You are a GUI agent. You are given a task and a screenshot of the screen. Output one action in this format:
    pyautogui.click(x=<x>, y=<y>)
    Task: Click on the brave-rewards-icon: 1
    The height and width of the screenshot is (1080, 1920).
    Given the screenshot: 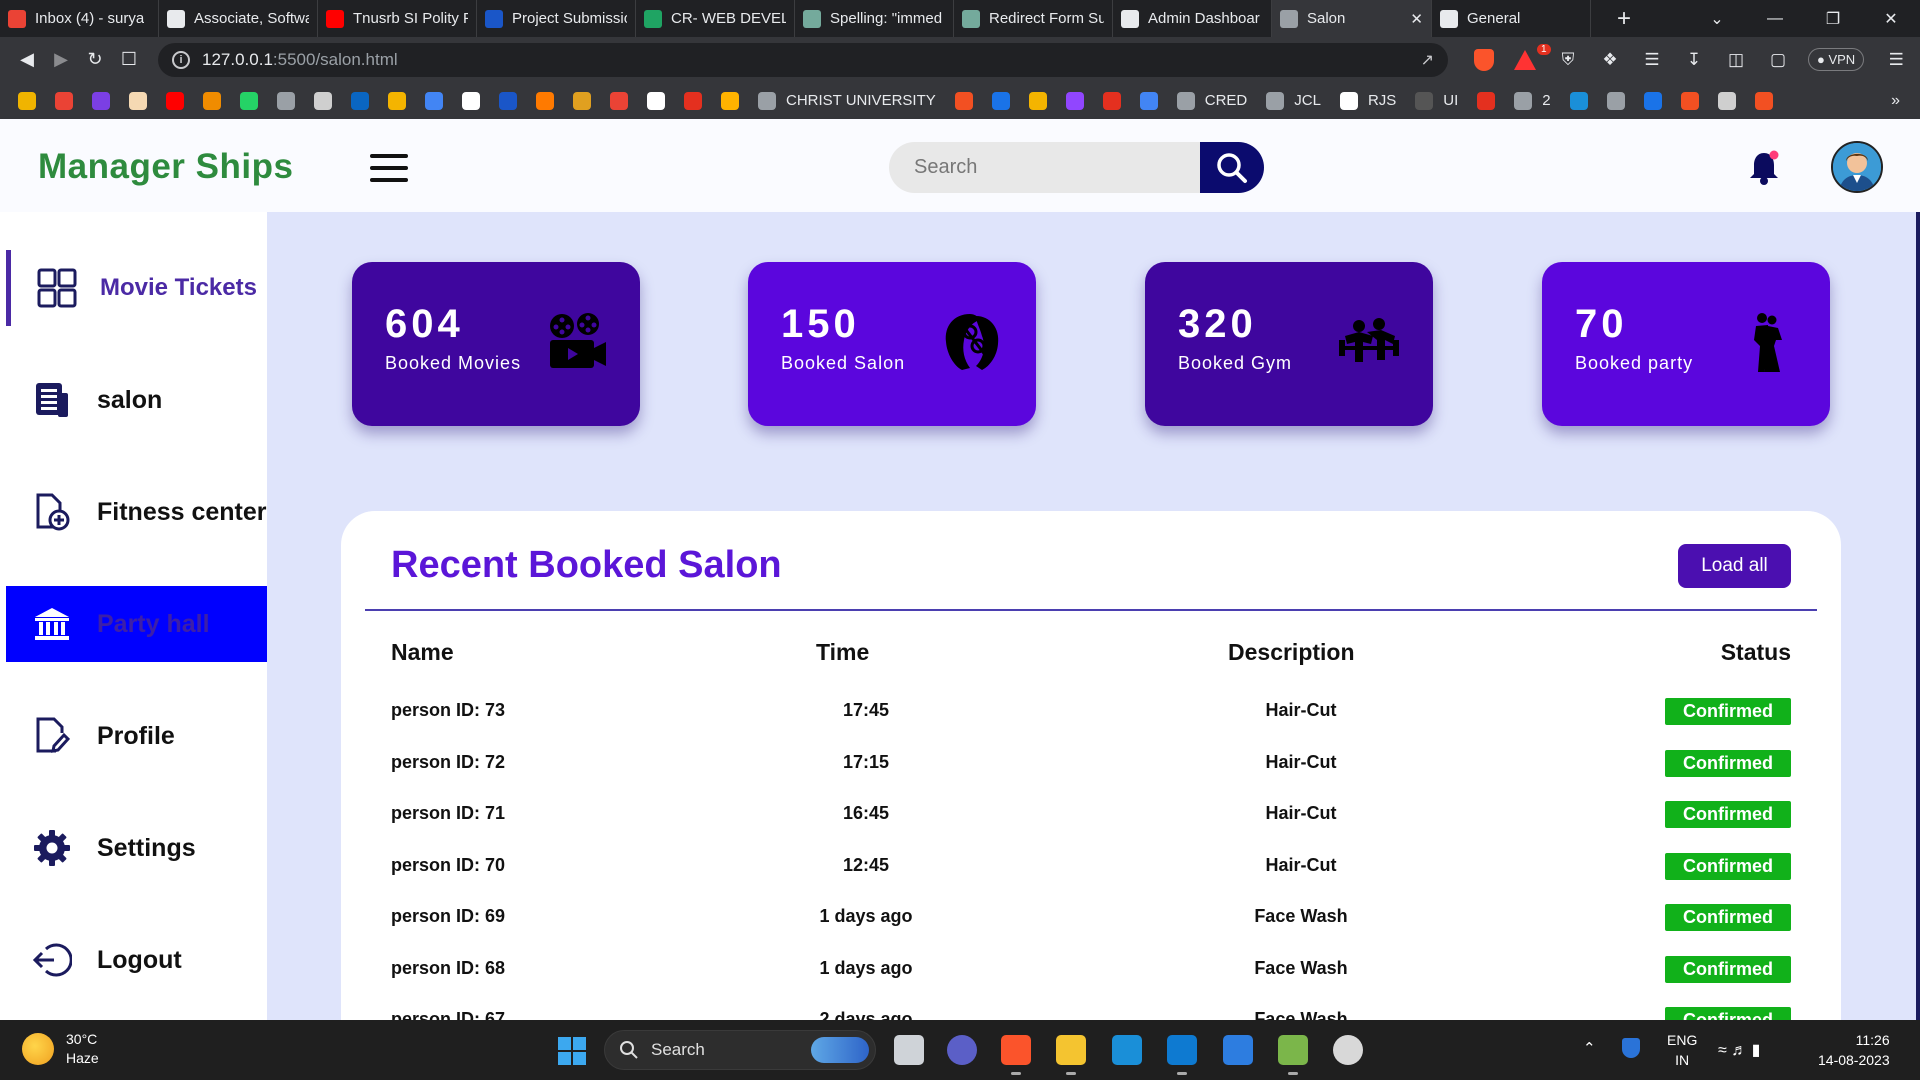 What is the action you would take?
    pyautogui.click(x=1532, y=56)
    